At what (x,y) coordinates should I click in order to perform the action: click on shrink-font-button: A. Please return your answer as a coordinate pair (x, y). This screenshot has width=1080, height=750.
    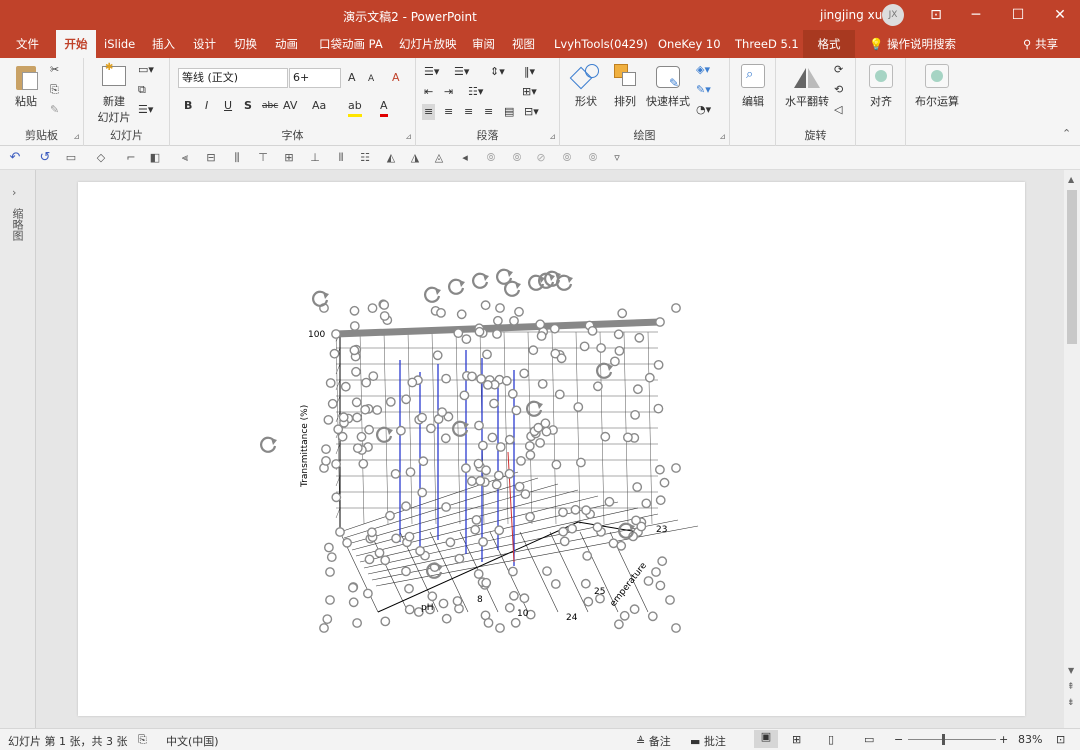
    Looking at the image, I should click on (371, 79).